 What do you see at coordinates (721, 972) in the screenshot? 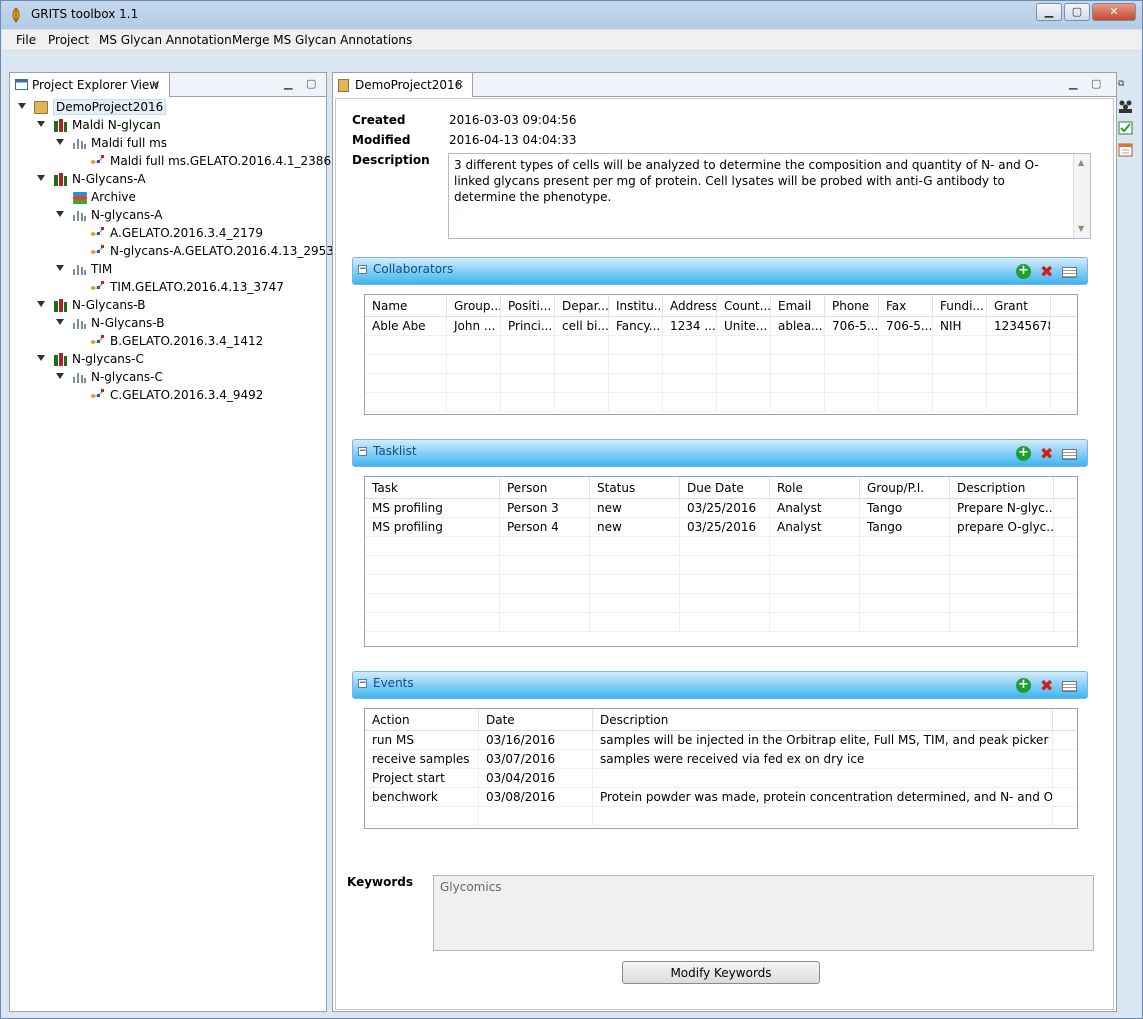
I see `modify-keywords-button: Modify Keywords` at bounding box center [721, 972].